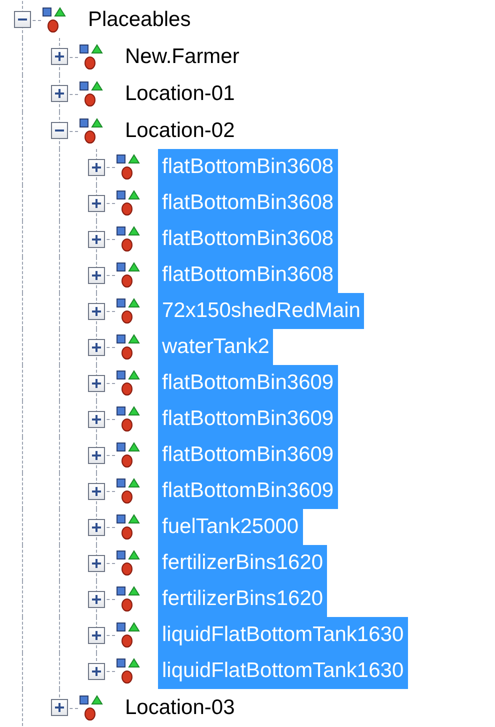  I want to click on tree-item: Location-01, so click(180, 93).